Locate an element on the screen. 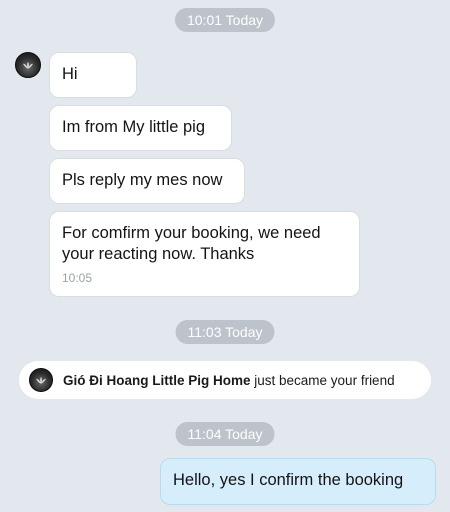 Image resolution: width=450 pixels, height=512 pixels. message-time: 10:05 is located at coordinates (77, 278).